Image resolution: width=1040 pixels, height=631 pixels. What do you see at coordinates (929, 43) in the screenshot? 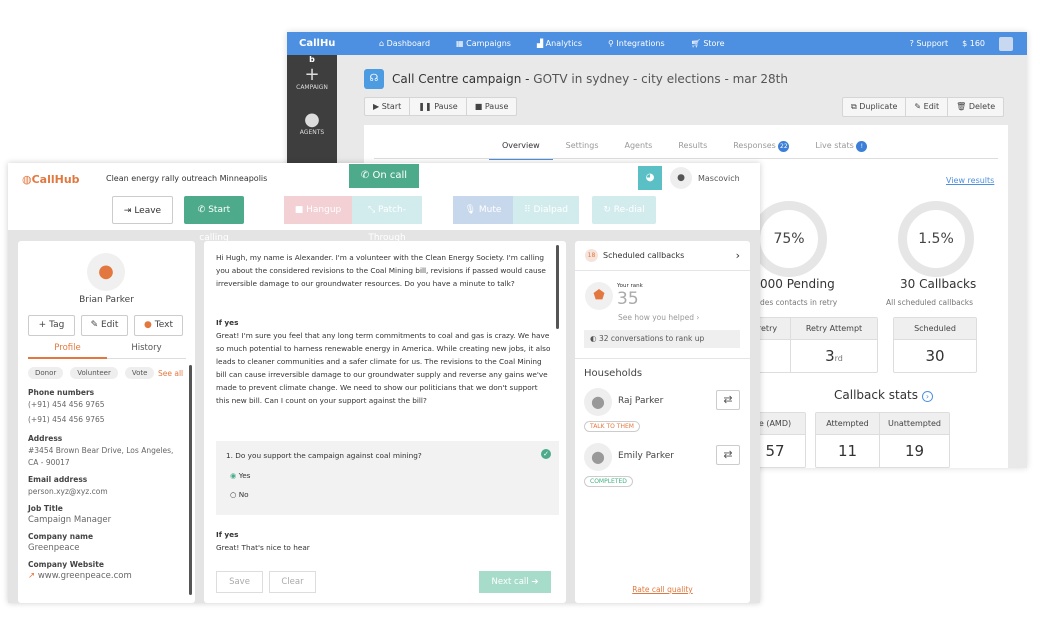
I see `support-link: ? Support` at bounding box center [929, 43].